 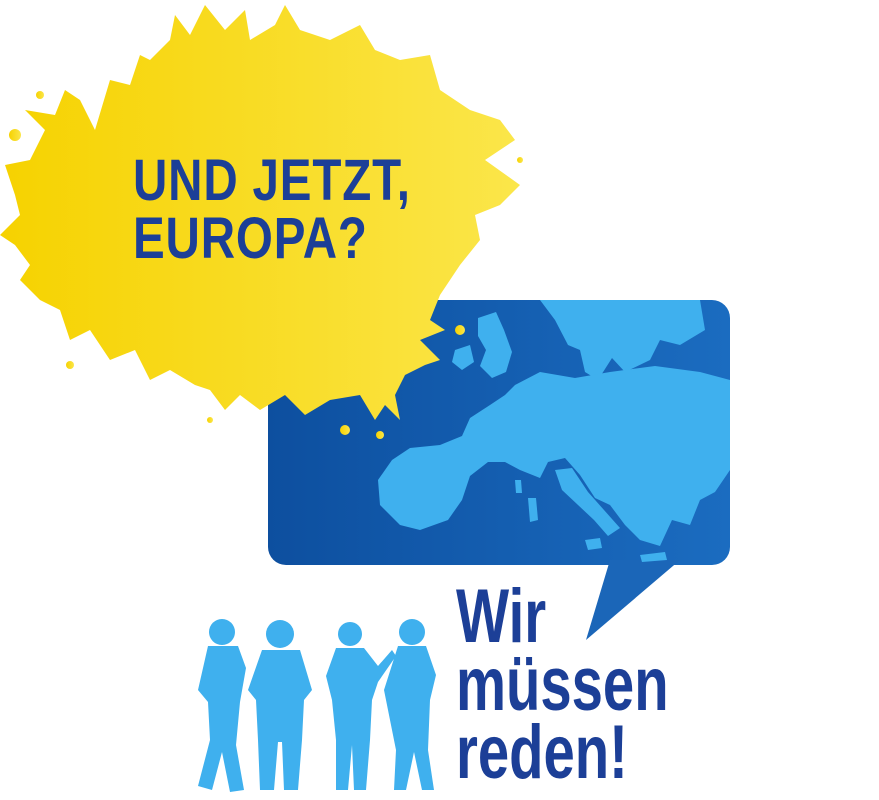 I want to click on slogan: Wir müssen reden!, so click(x=562, y=684).